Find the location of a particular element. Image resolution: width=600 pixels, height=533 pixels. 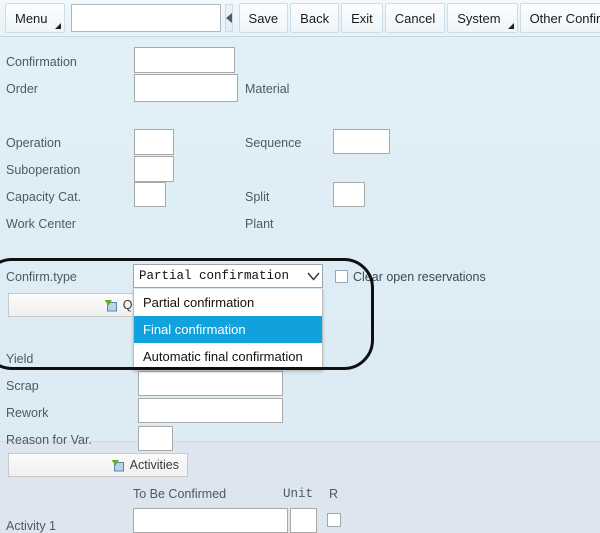

operation-label: Operation is located at coordinates (33, 143).